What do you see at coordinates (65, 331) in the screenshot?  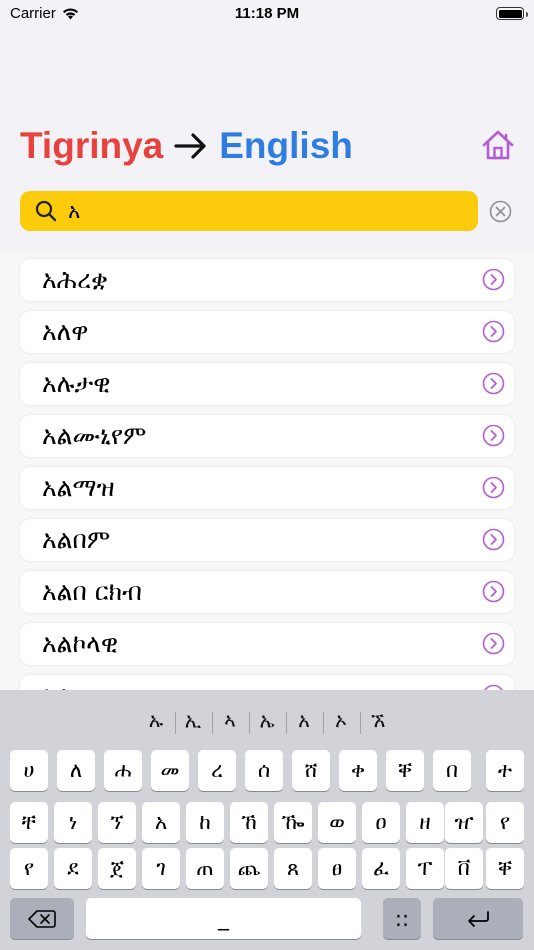 I see `list-item-label: አለዋ` at bounding box center [65, 331].